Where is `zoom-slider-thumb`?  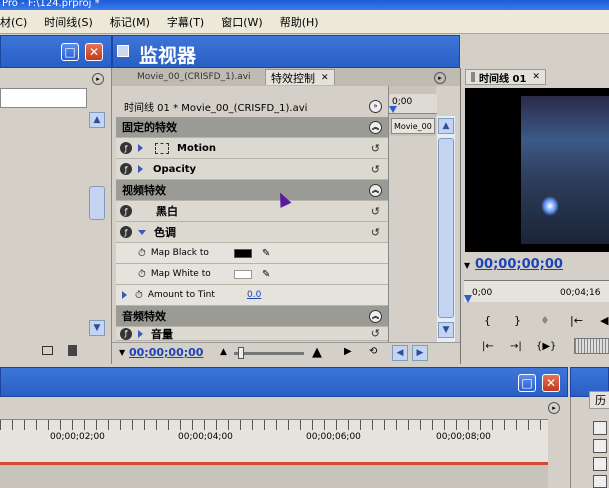 zoom-slider-thumb is located at coordinates (241, 353).